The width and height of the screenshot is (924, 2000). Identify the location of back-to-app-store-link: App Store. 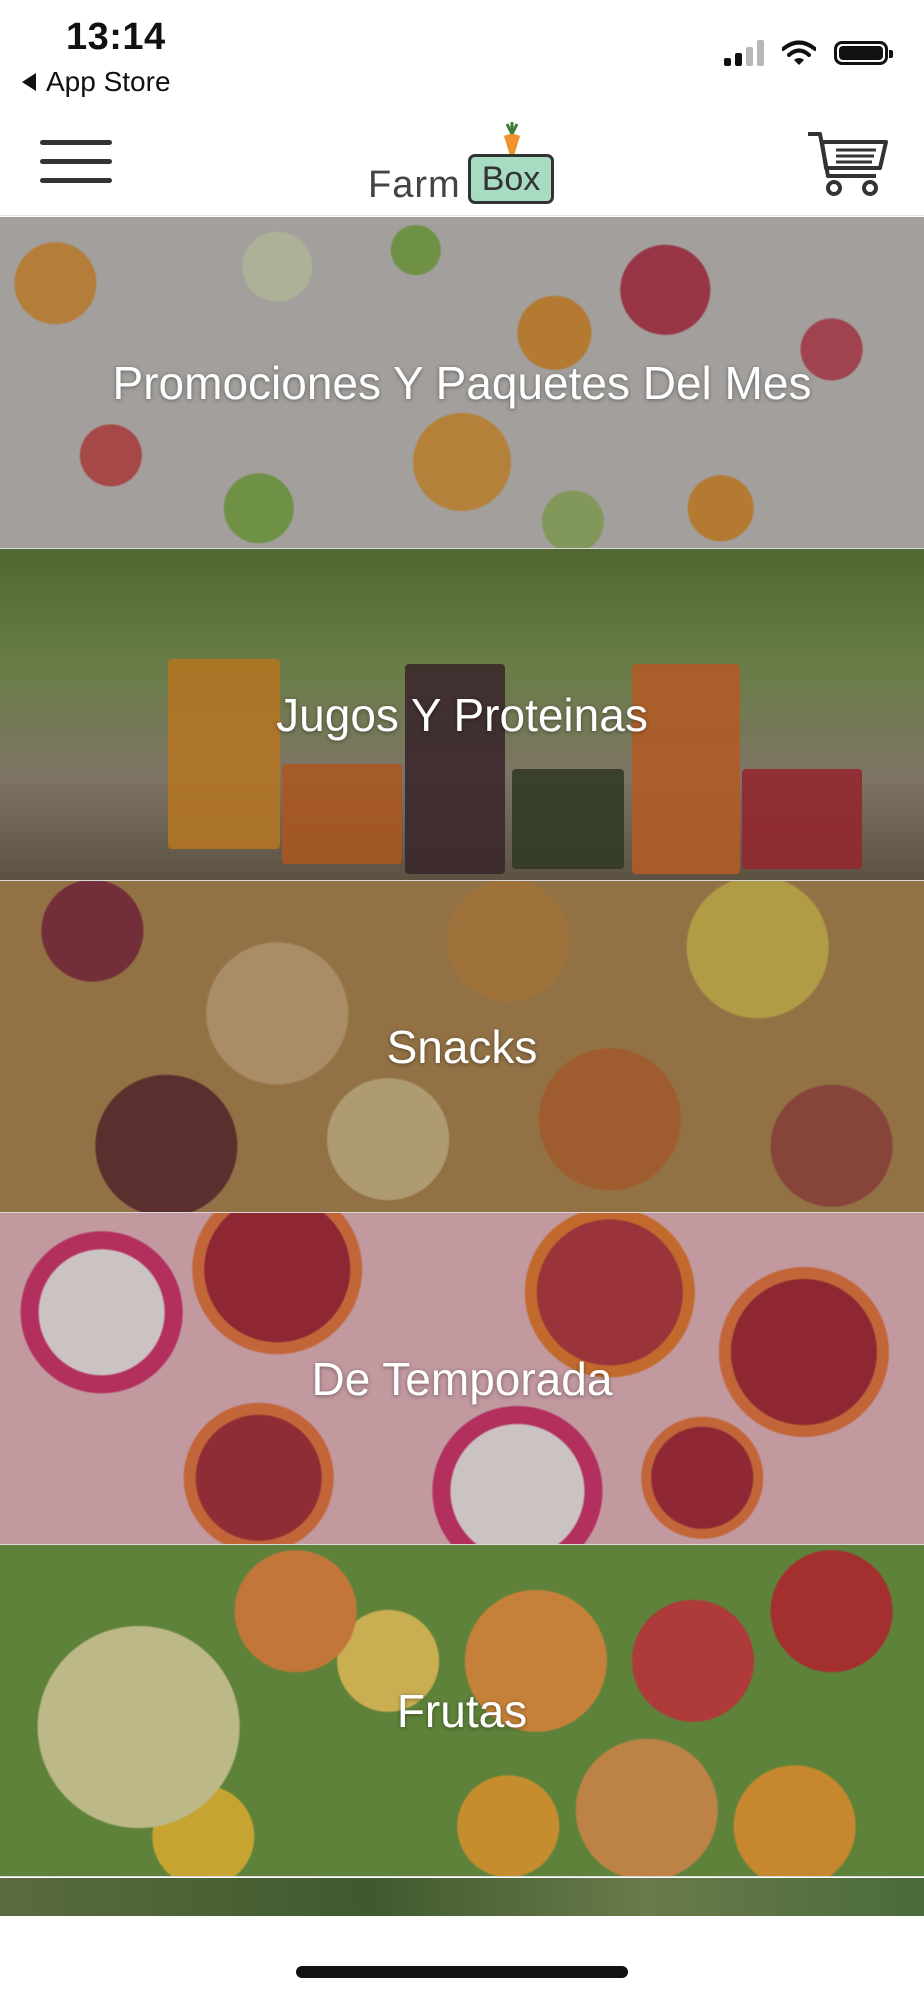
(96, 82).